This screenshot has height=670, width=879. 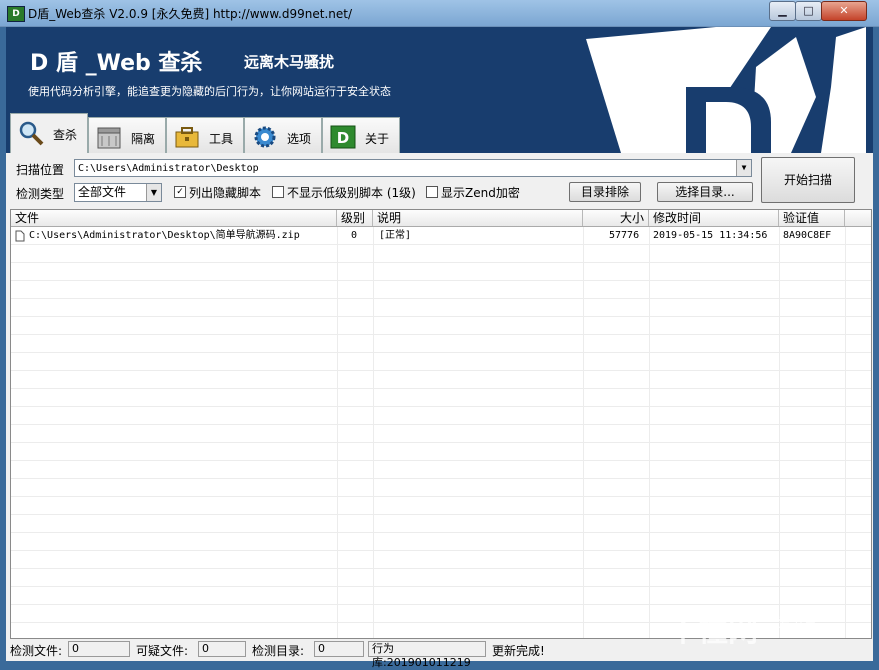 What do you see at coordinates (187, 137) in the screenshot?
I see `toolbox-icon` at bounding box center [187, 137].